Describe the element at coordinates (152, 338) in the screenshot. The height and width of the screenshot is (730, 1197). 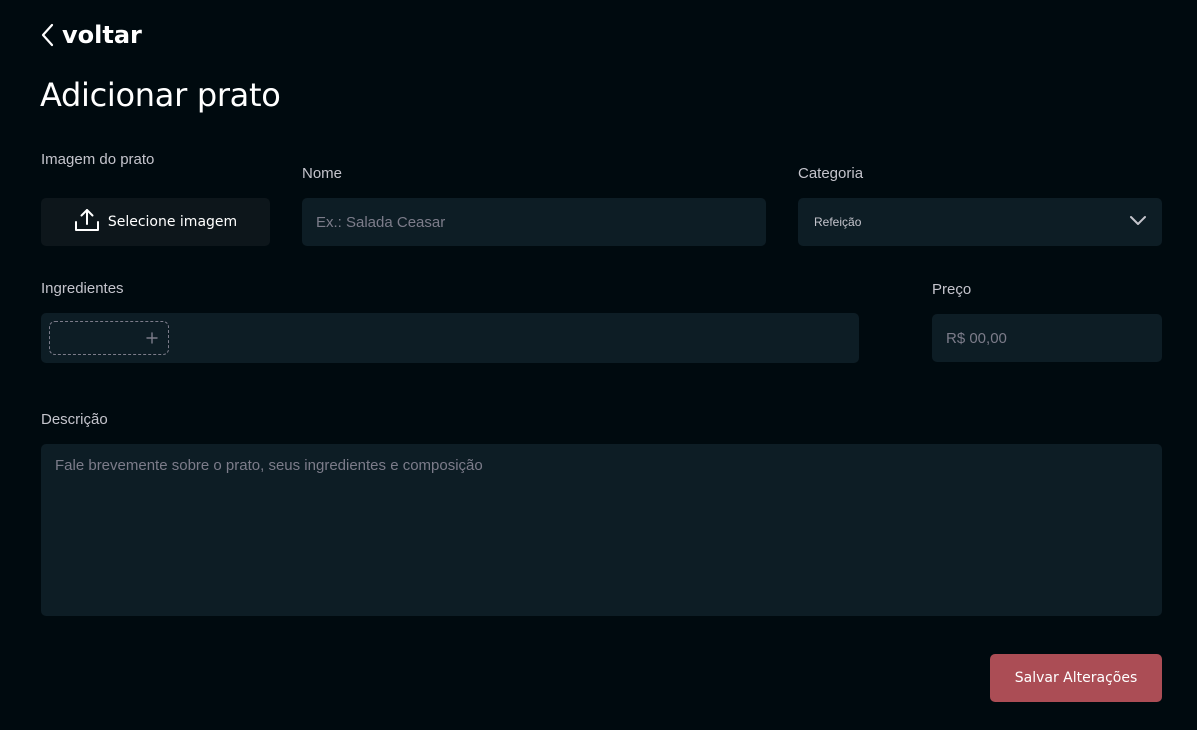
I see `plus-icon` at that location.